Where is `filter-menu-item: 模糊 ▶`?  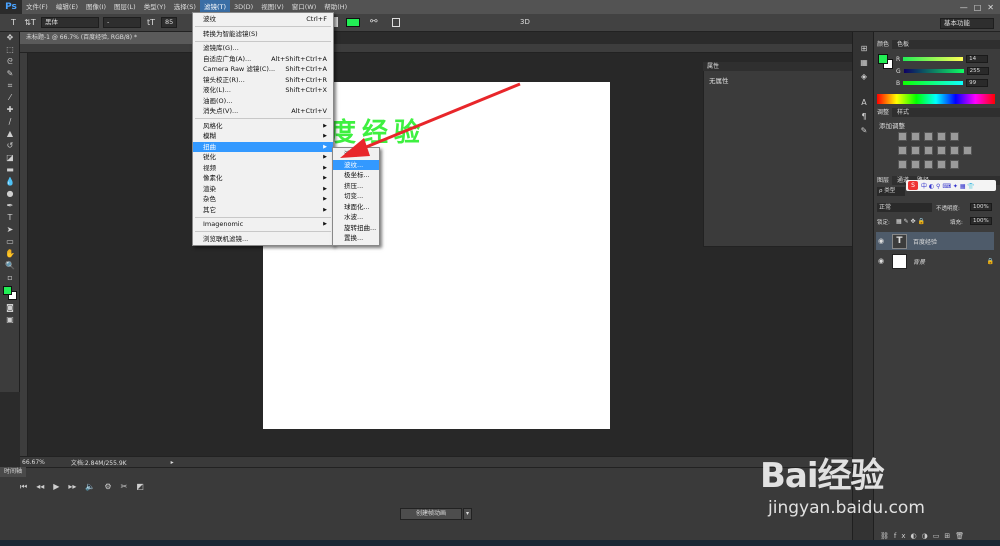
filter-menu-item: 模糊 ▶ is located at coordinates (263, 136).